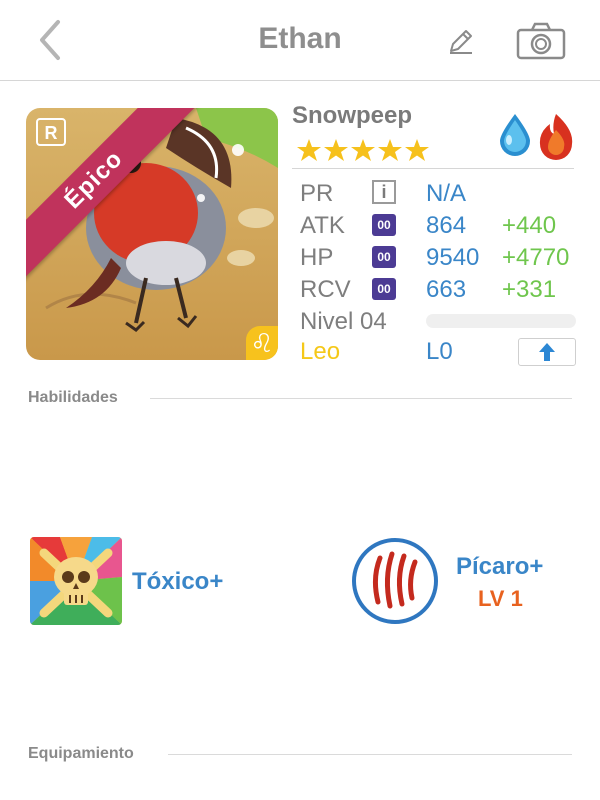  I want to click on skull-icon, so click(76, 581).